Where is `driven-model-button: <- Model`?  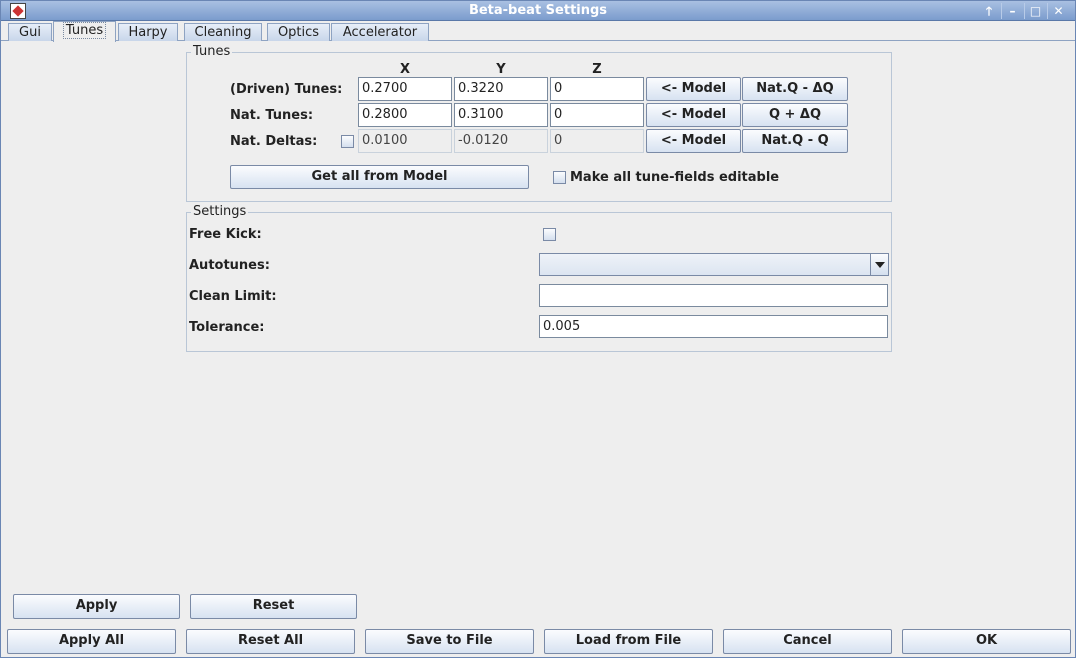
driven-model-button: <- Model is located at coordinates (693, 89).